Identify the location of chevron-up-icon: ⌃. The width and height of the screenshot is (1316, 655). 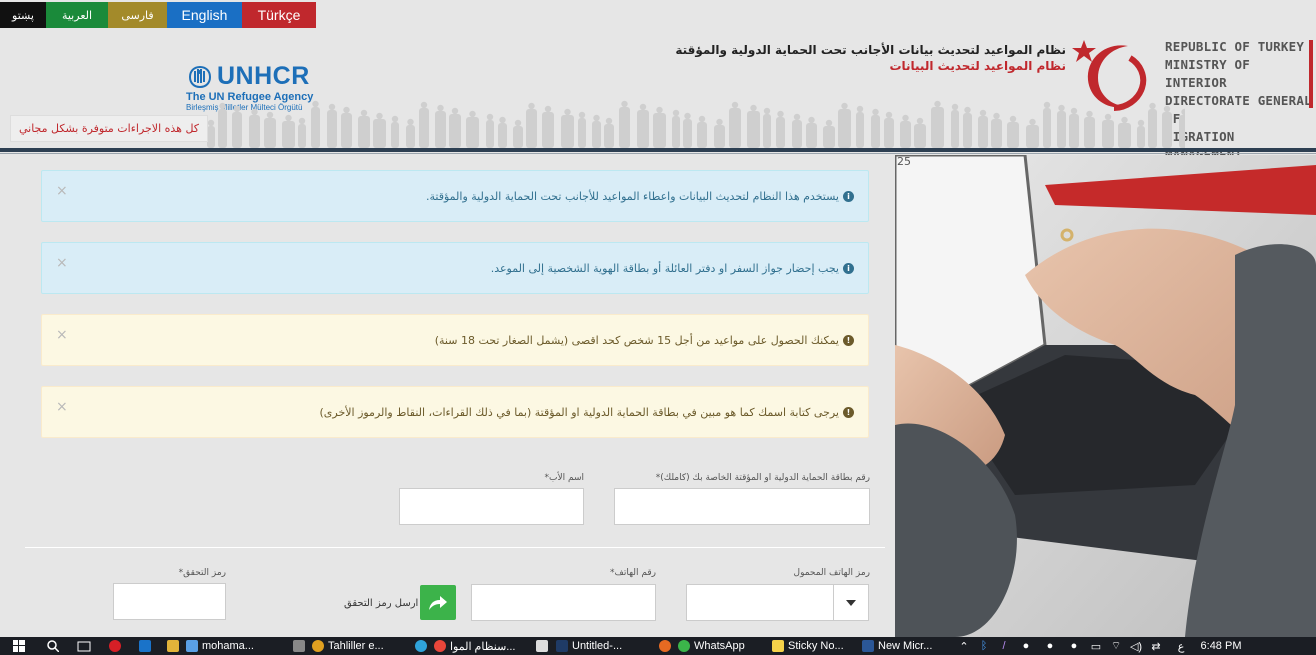
(964, 646).